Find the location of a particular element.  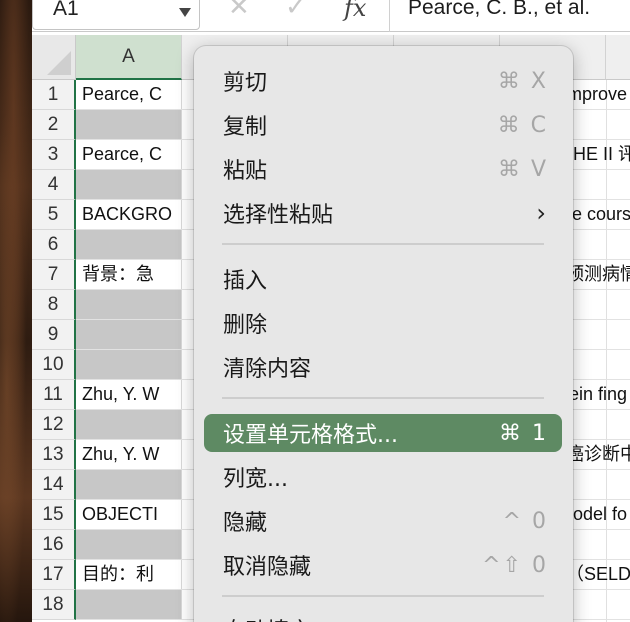

shortcut-label: ⌘ C is located at coordinates (522, 125).